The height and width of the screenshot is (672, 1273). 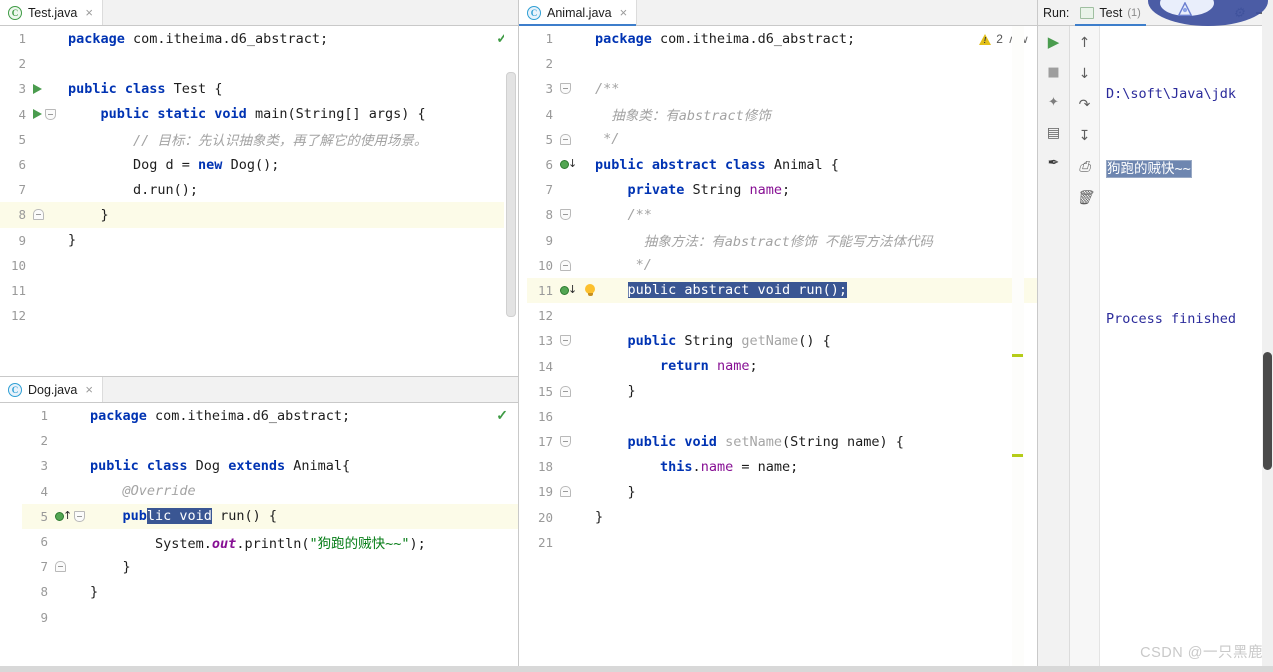 What do you see at coordinates (782, 391) in the screenshot?
I see `code-line: 15 }` at bounding box center [782, 391].